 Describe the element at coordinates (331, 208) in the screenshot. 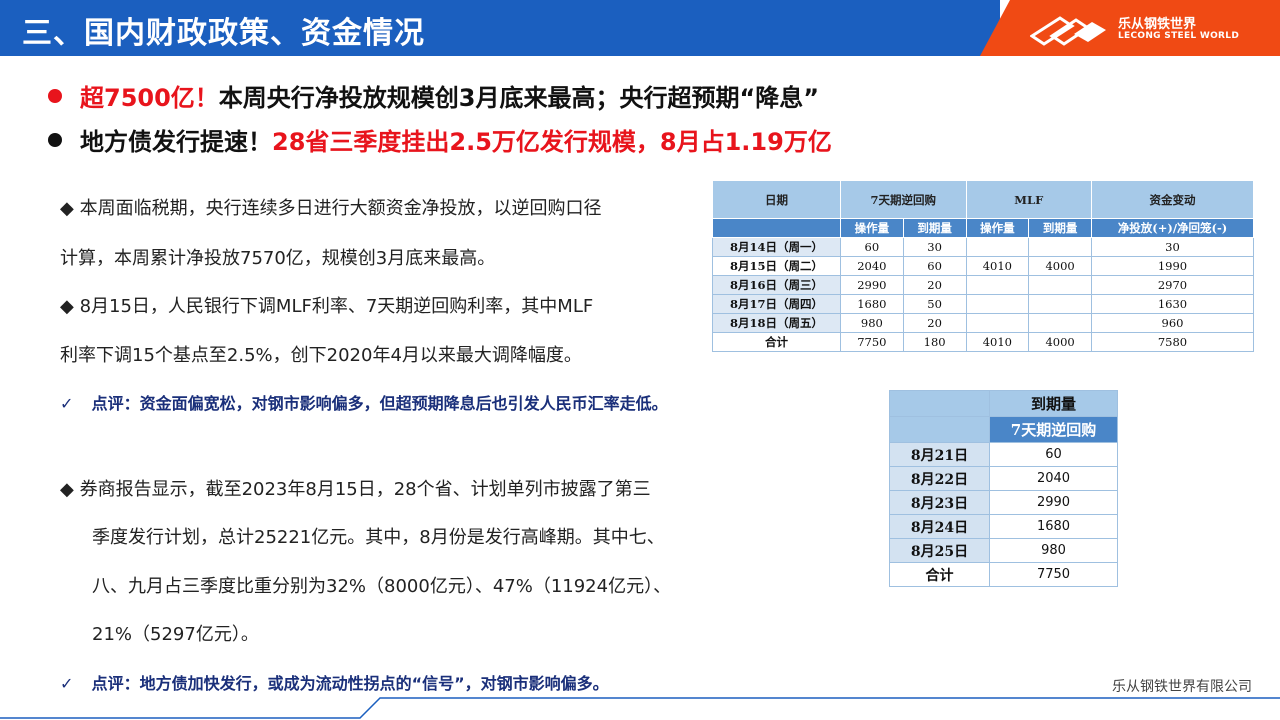

I see `paragraph-1-line-1: ◆ 本周面临税期，央行连续多日进行大额资金净投放，以逆回购口径` at that location.